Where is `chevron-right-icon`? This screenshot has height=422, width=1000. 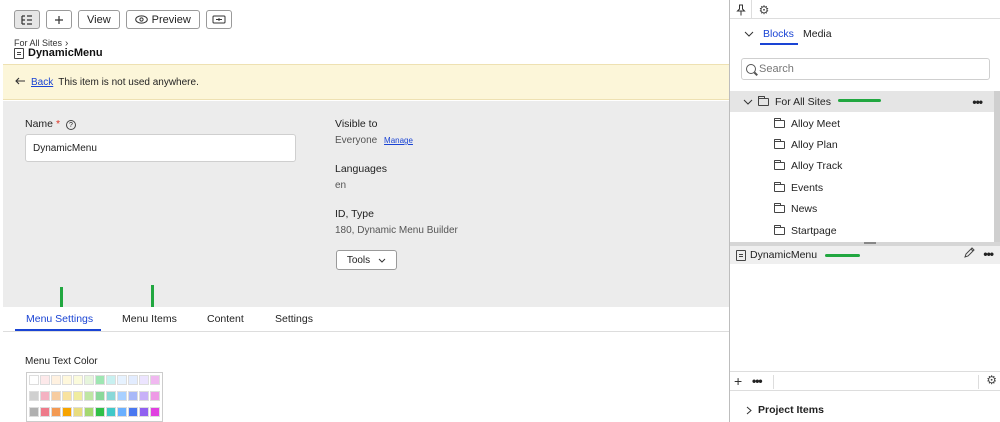
chevron-right-icon is located at coordinates (749, 410).